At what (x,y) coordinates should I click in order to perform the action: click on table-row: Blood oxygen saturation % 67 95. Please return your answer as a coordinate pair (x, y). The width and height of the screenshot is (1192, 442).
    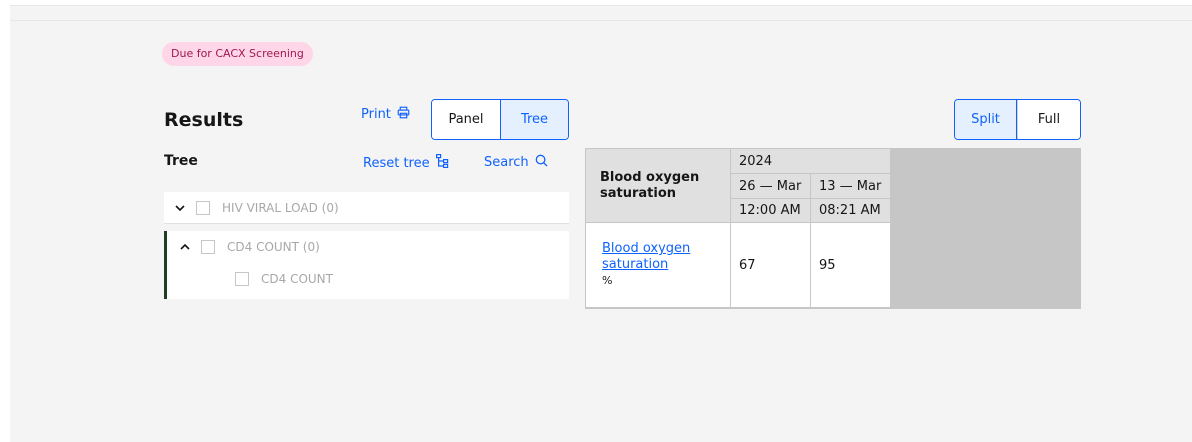
    Looking at the image, I should click on (738, 265).